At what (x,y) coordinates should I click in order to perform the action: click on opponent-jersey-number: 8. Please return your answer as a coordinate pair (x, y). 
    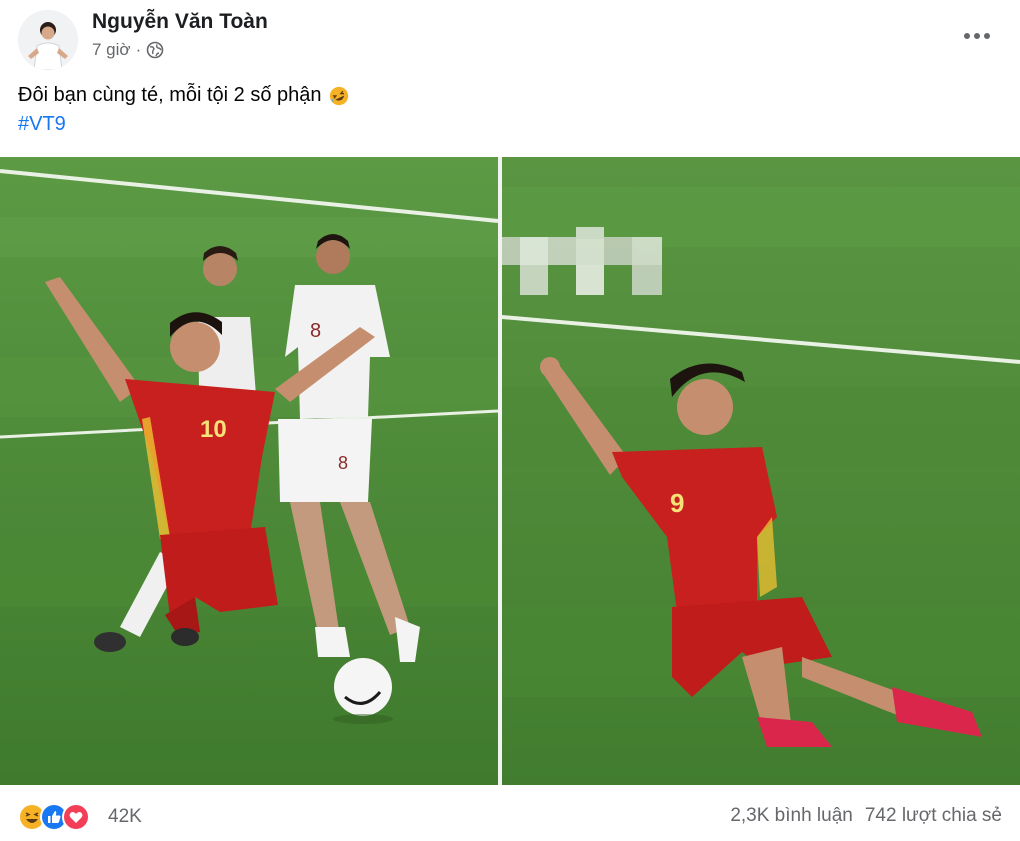
    Looking at the image, I should click on (315, 331).